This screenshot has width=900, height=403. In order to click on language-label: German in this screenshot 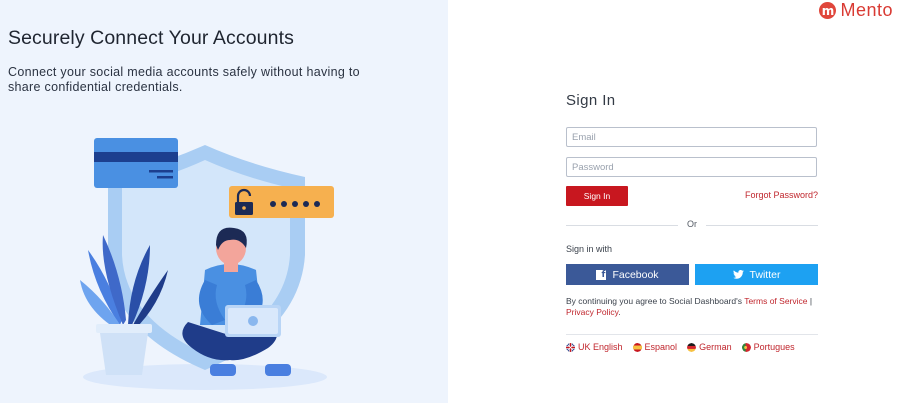, I will do `click(715, 347)`.